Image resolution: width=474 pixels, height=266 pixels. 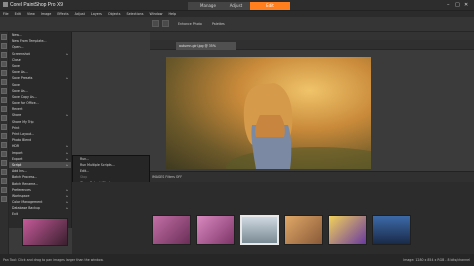 What do you see at coordinates (4, 172) in the screenshot?
I see `text-tool-icon` at bounding box center [4, 172].